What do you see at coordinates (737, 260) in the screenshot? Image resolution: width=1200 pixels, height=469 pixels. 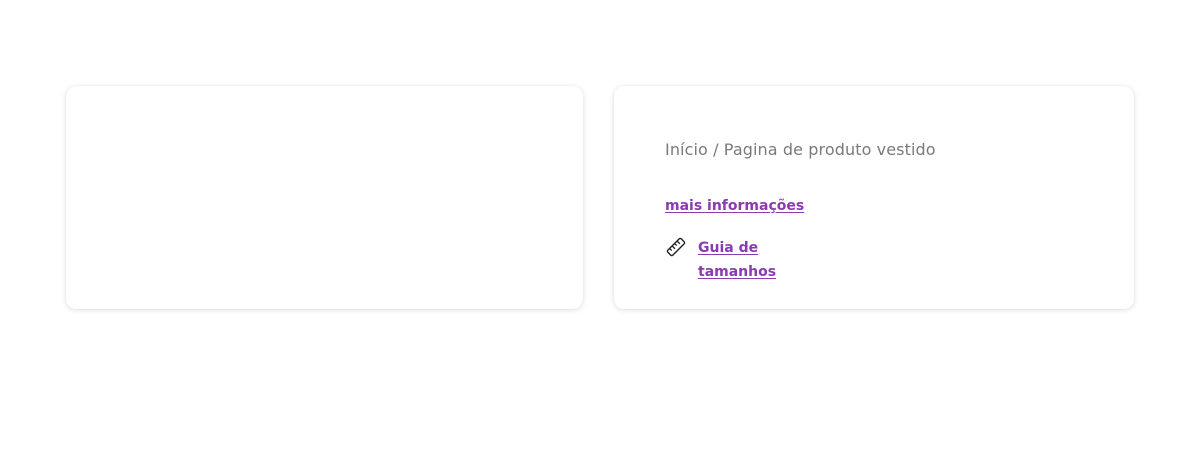 I see `size-guide-label: Guia de tamanhos` at bounding box center [737, 260].